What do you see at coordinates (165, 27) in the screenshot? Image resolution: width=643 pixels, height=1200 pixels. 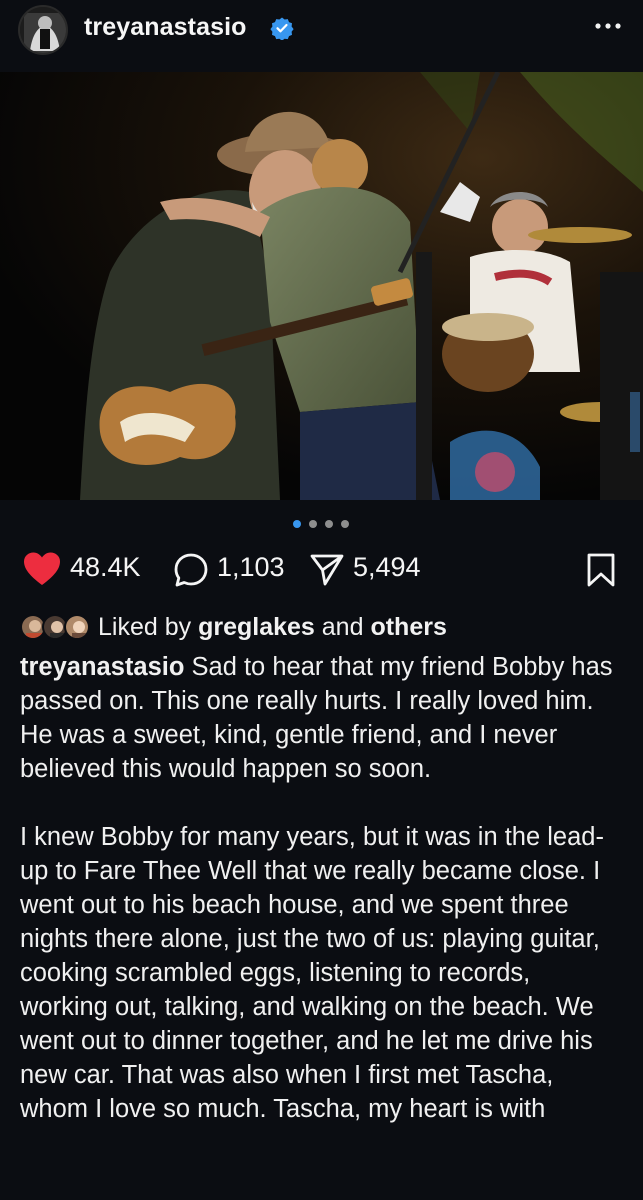 I see `username: treyanastasio` at bounding box center [165, 27].